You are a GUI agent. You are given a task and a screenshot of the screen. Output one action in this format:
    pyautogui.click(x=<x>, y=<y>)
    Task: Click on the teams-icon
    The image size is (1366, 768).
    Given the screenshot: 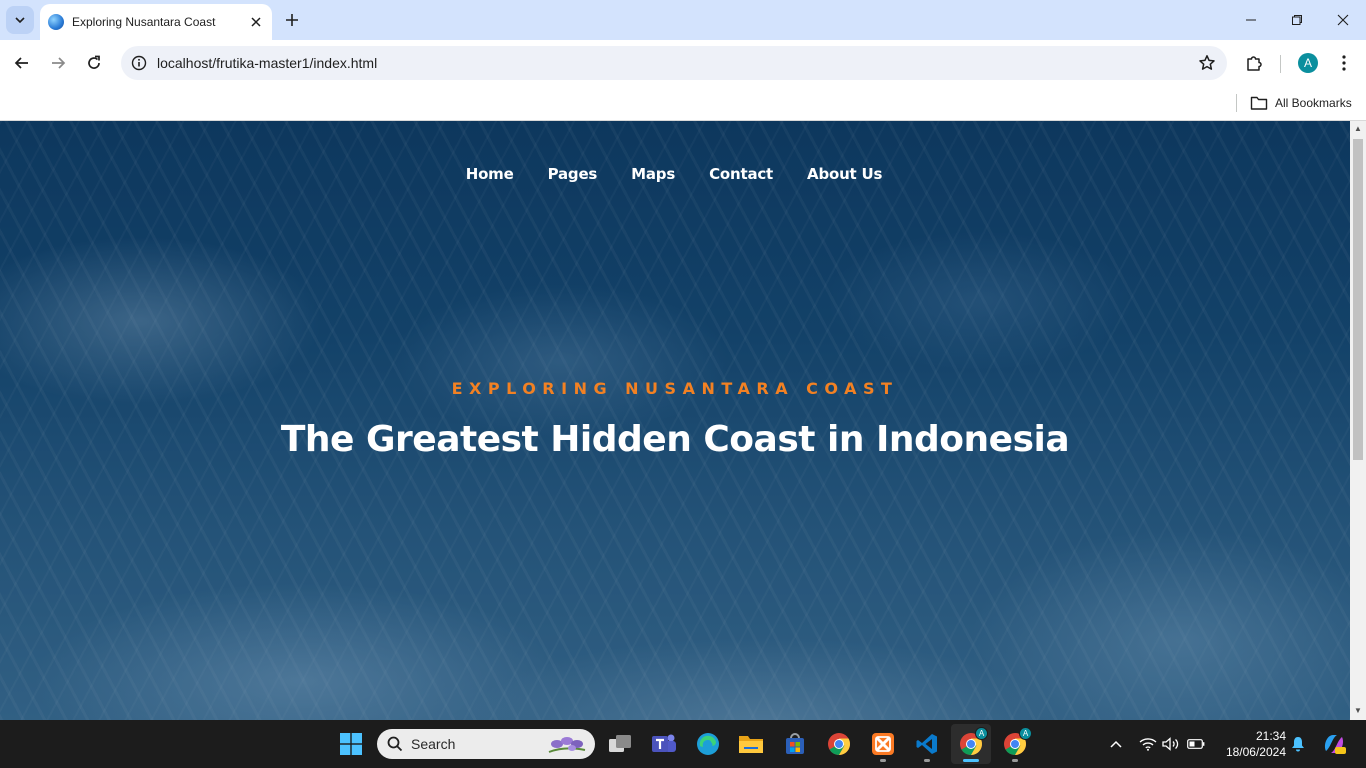 What is the action you would take?
    pyautogui.click(x=664, y=743)
    